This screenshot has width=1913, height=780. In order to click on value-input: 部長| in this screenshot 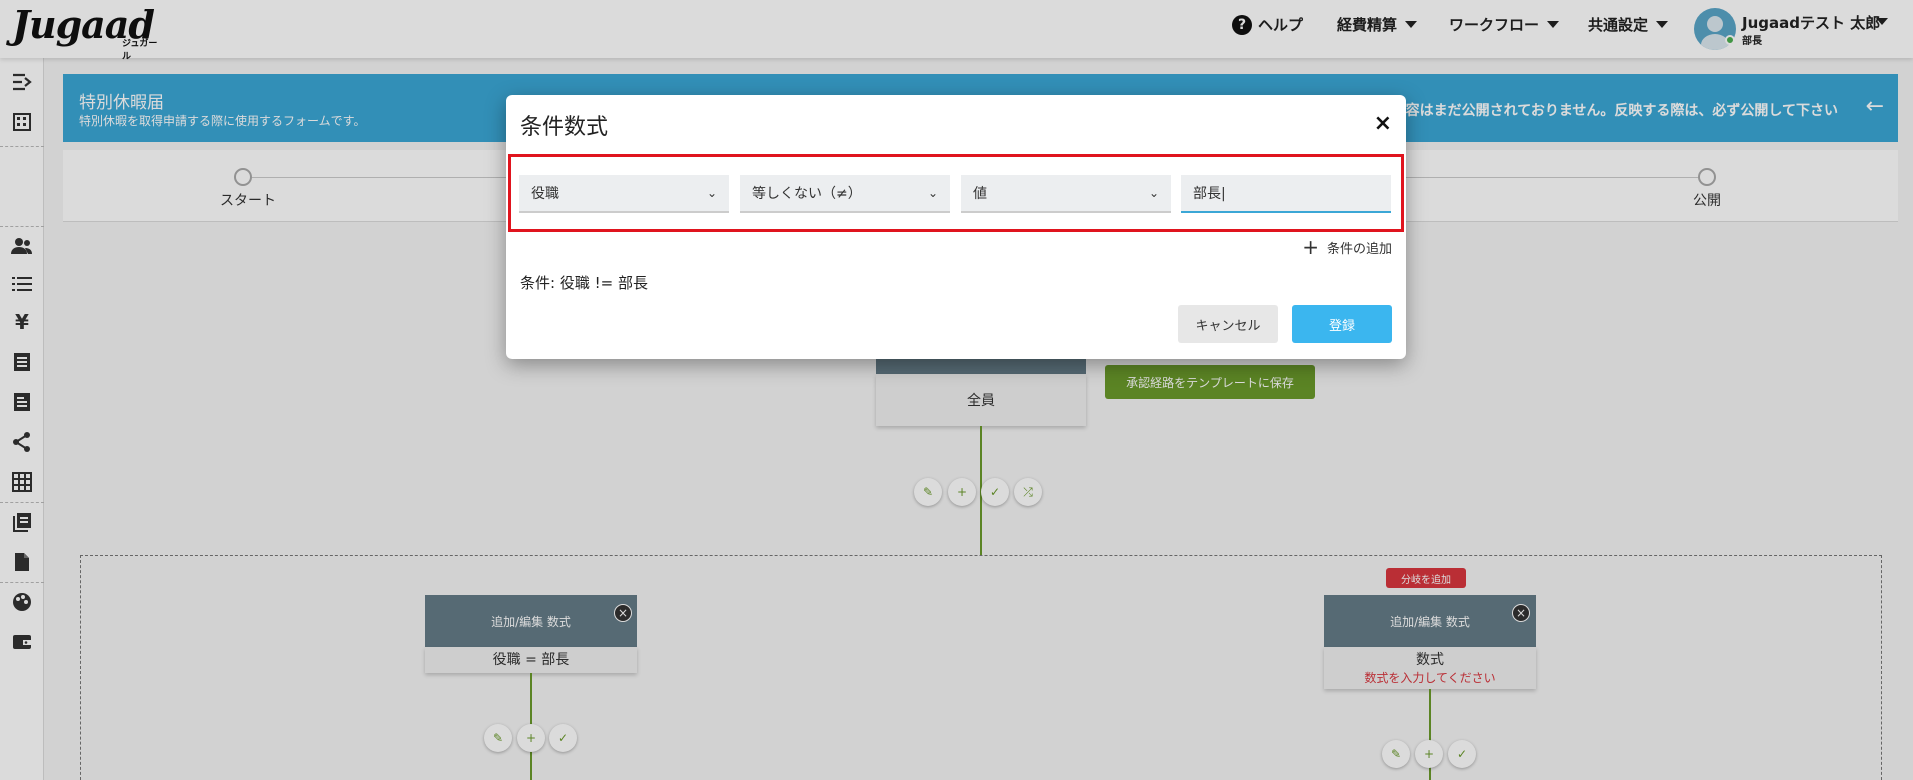, I will do `click(1286, 194)`.